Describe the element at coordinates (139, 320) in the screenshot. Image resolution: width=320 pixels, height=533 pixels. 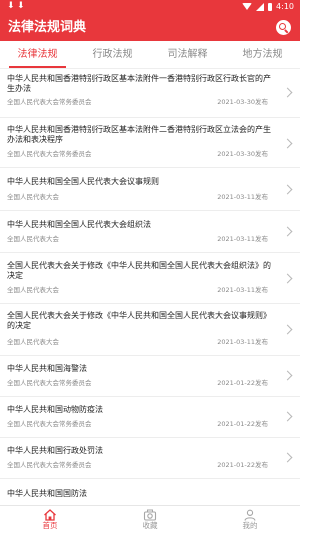
I see `item-title: 全国人民代表大会关于修改《中华人民共和国全国人民代表大会议事规则》的决定` at that location.